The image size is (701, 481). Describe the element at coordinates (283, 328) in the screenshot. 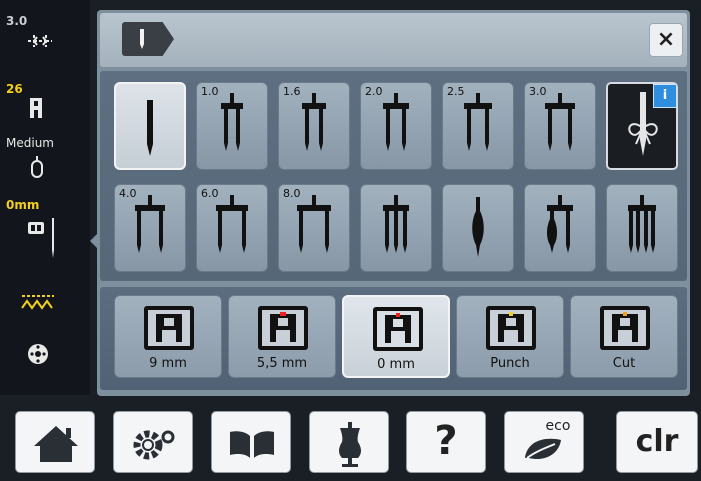

I see `presser-foot-5-5mm-icon` at that location.